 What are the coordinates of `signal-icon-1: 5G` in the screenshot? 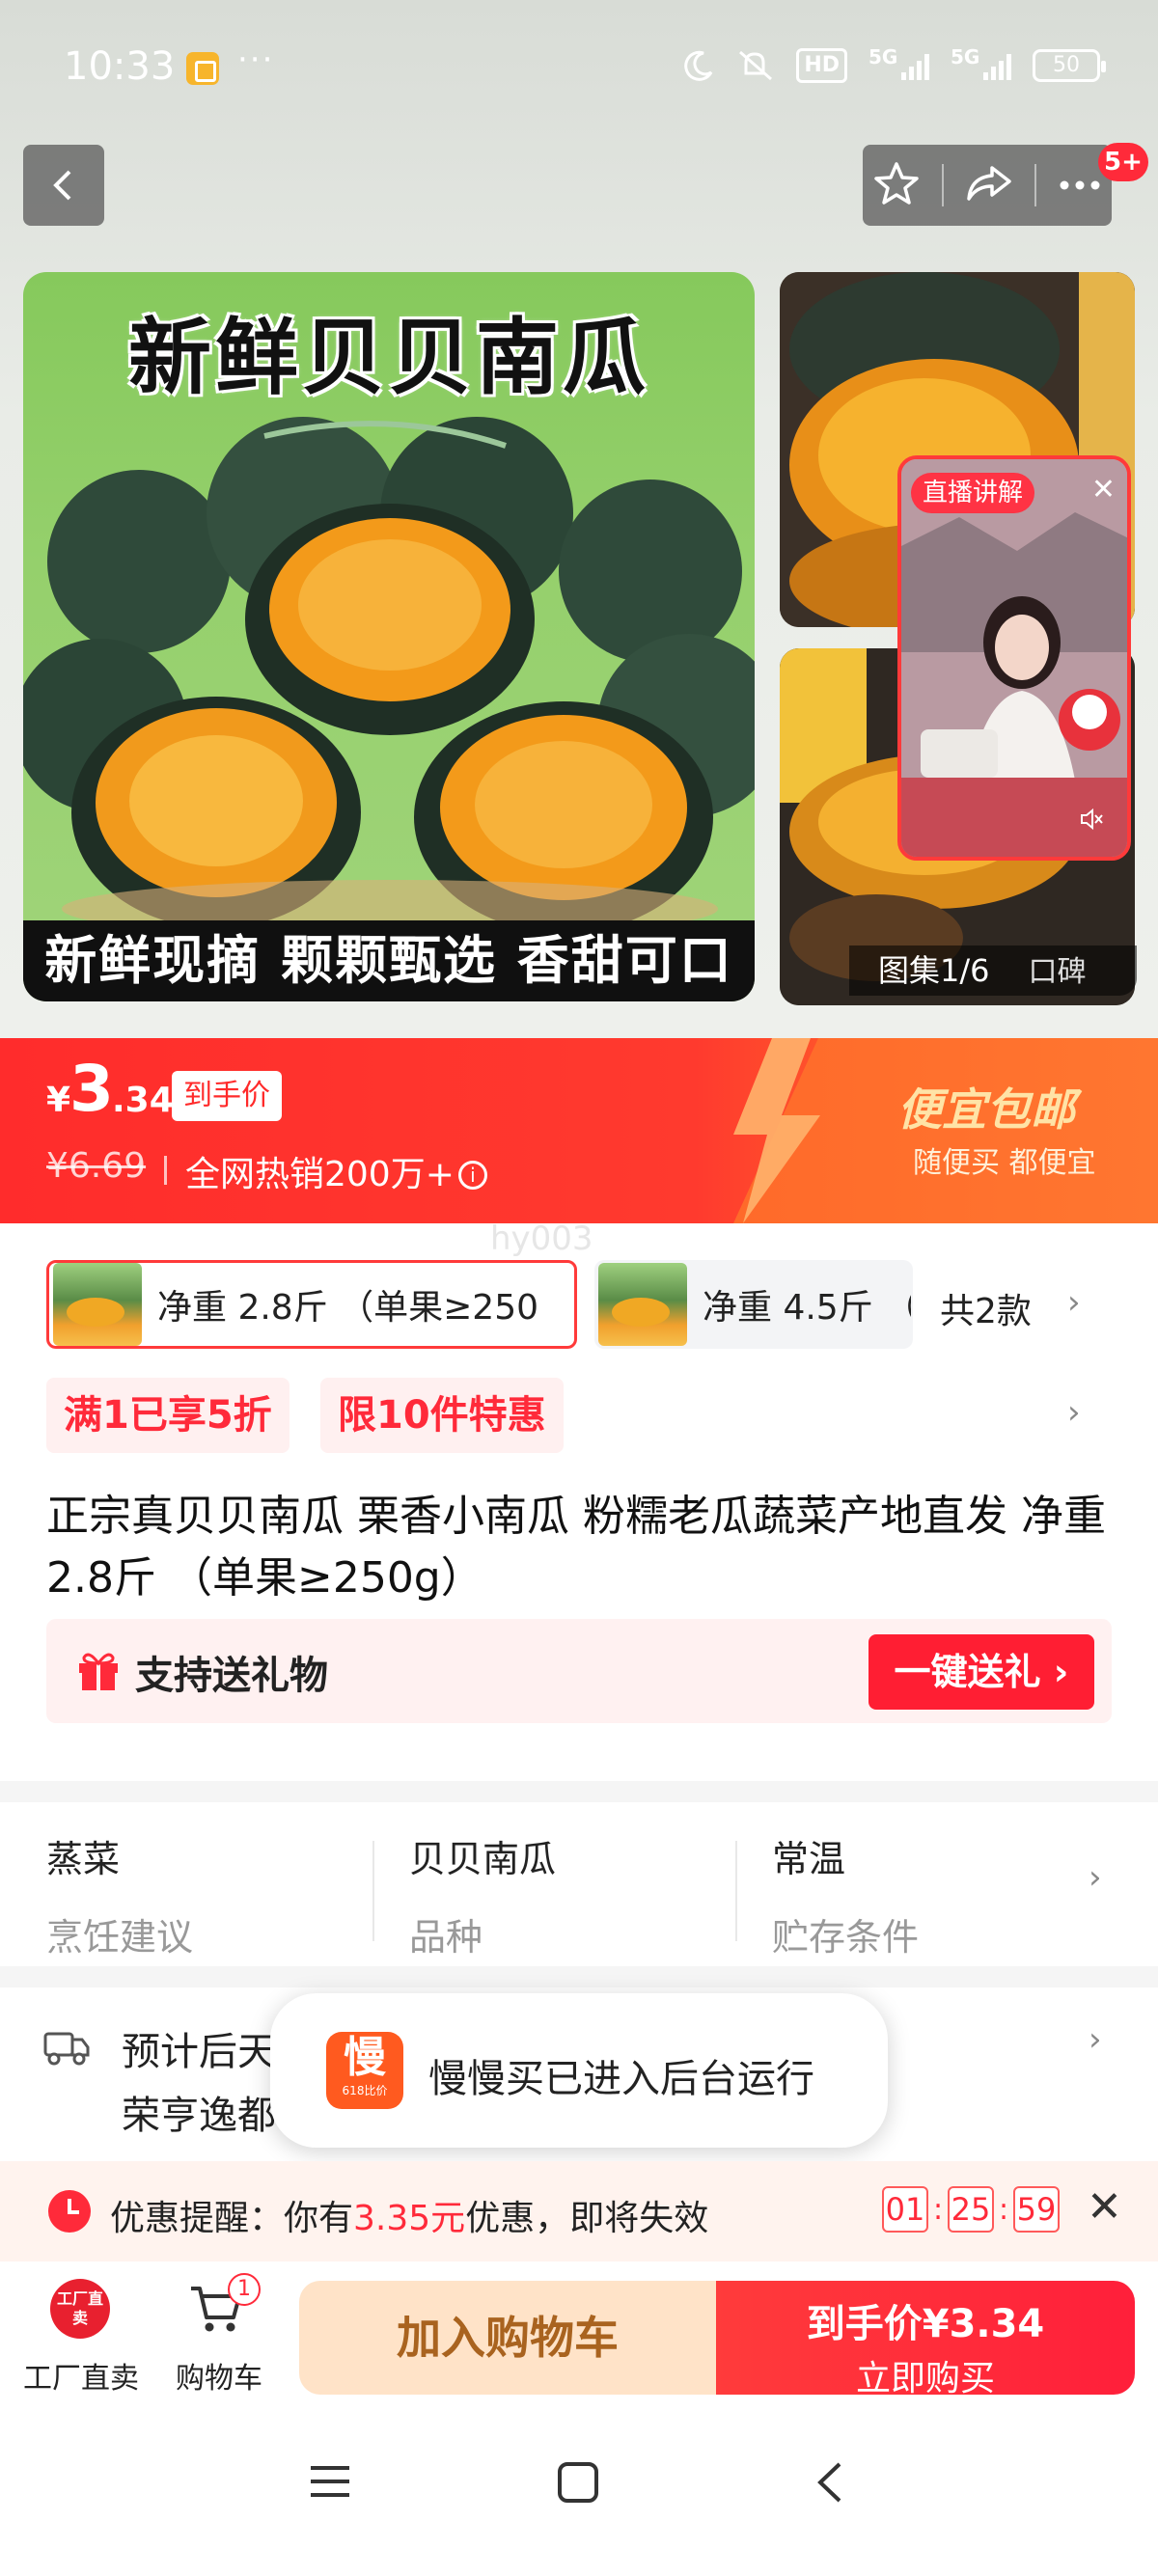 It's located at (898, 63).